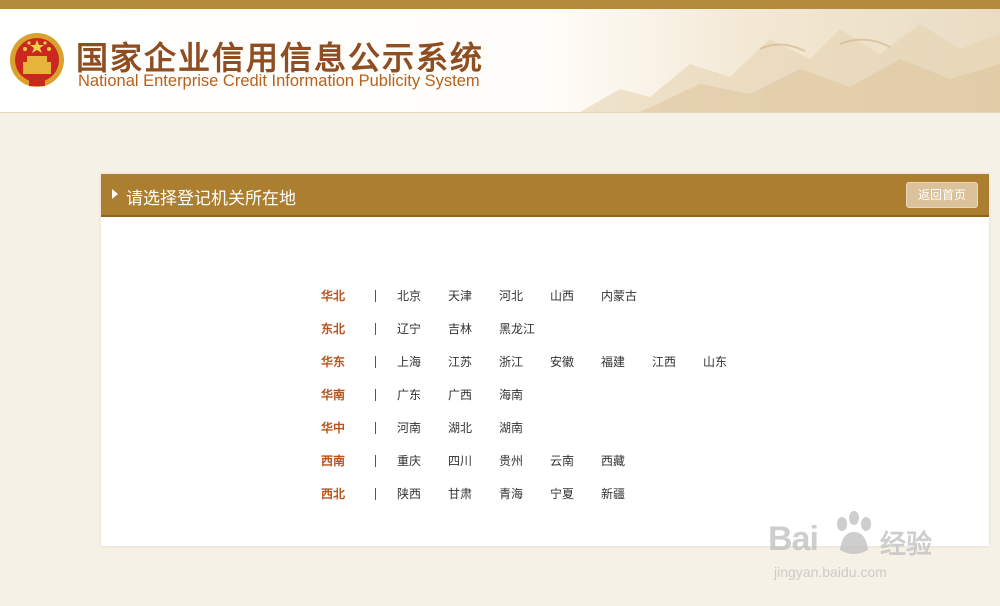  I want to click on province-link: 吉林, so click(473, 328).